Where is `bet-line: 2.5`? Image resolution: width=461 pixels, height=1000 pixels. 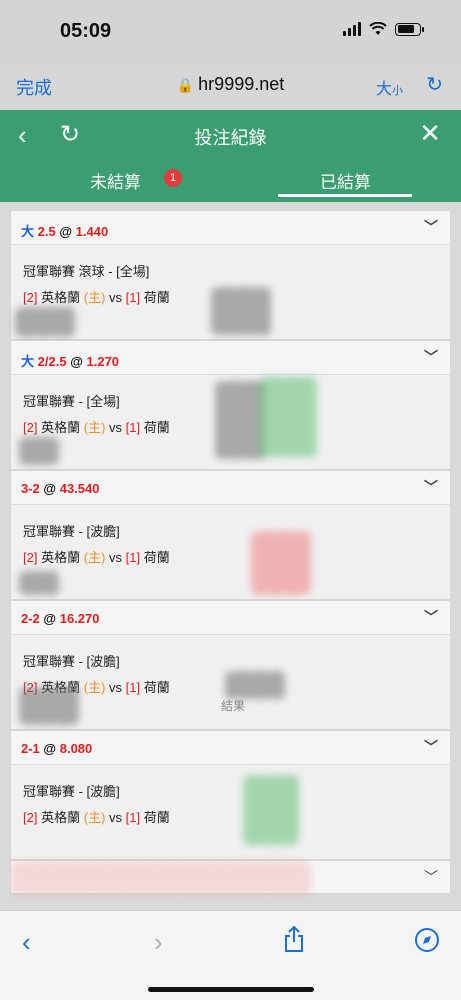
bet-line: 2.5 is located at coordinates (46, 231).